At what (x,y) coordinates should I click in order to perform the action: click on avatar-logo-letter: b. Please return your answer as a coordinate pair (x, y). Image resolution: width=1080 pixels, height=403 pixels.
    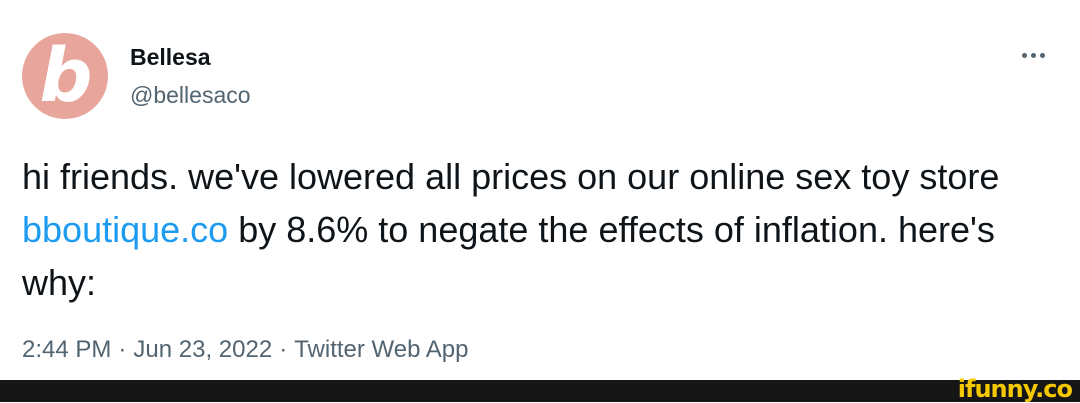
    Looking at the image, I should click on (66, 76).